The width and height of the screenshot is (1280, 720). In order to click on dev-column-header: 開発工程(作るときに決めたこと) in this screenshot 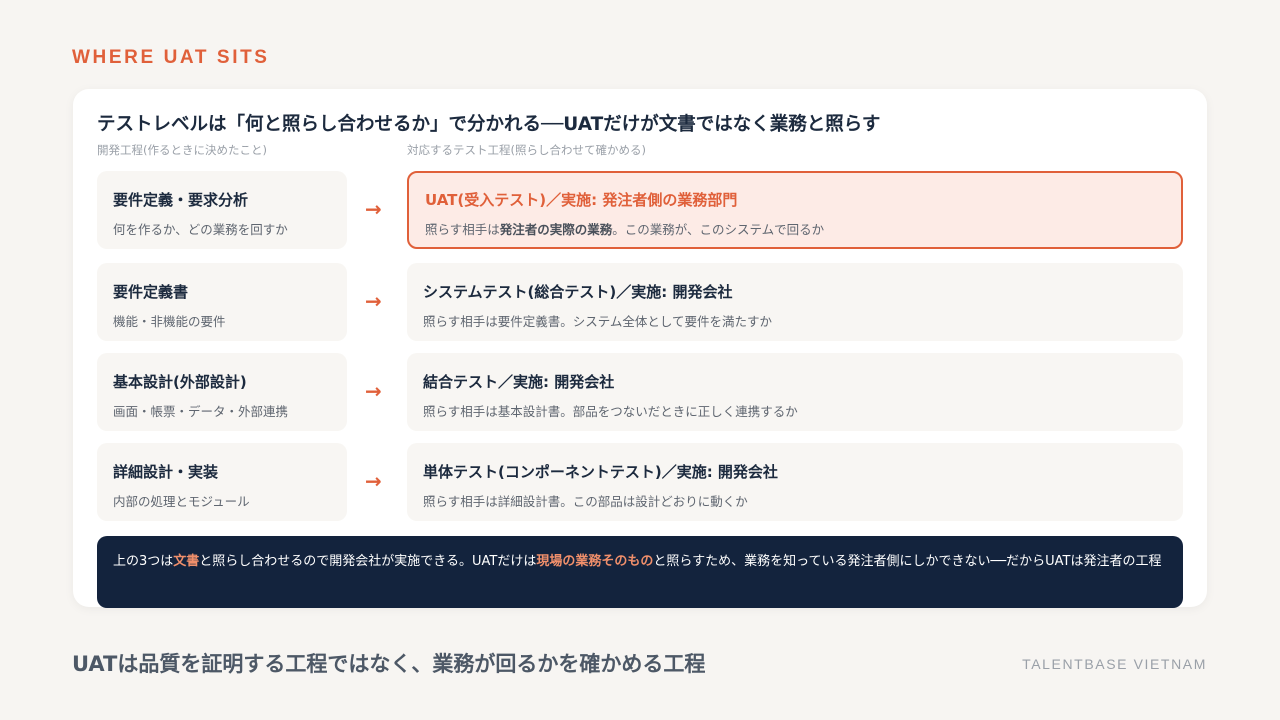, I will do `click(182, 150)`.